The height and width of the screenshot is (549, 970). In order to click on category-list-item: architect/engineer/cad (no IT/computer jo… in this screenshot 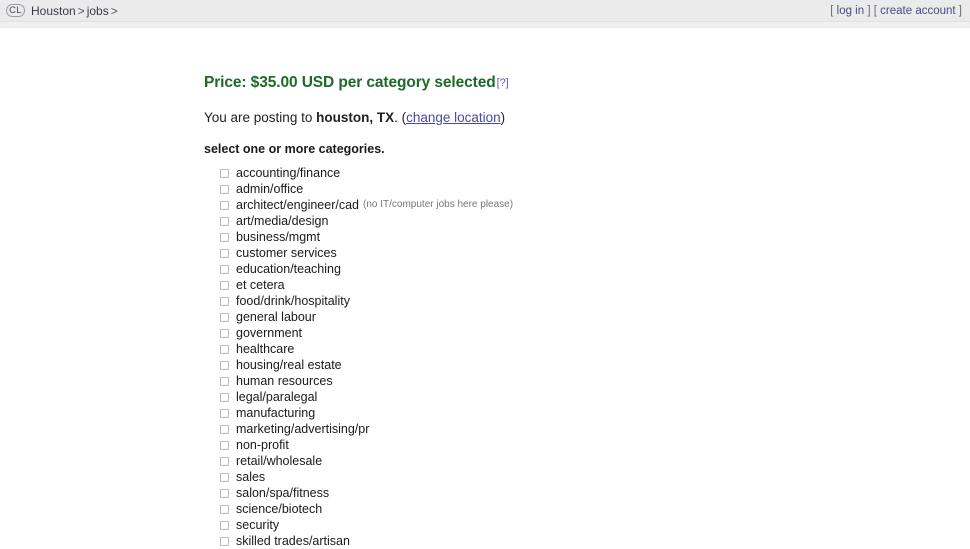, I will do `click(595, 205)`.